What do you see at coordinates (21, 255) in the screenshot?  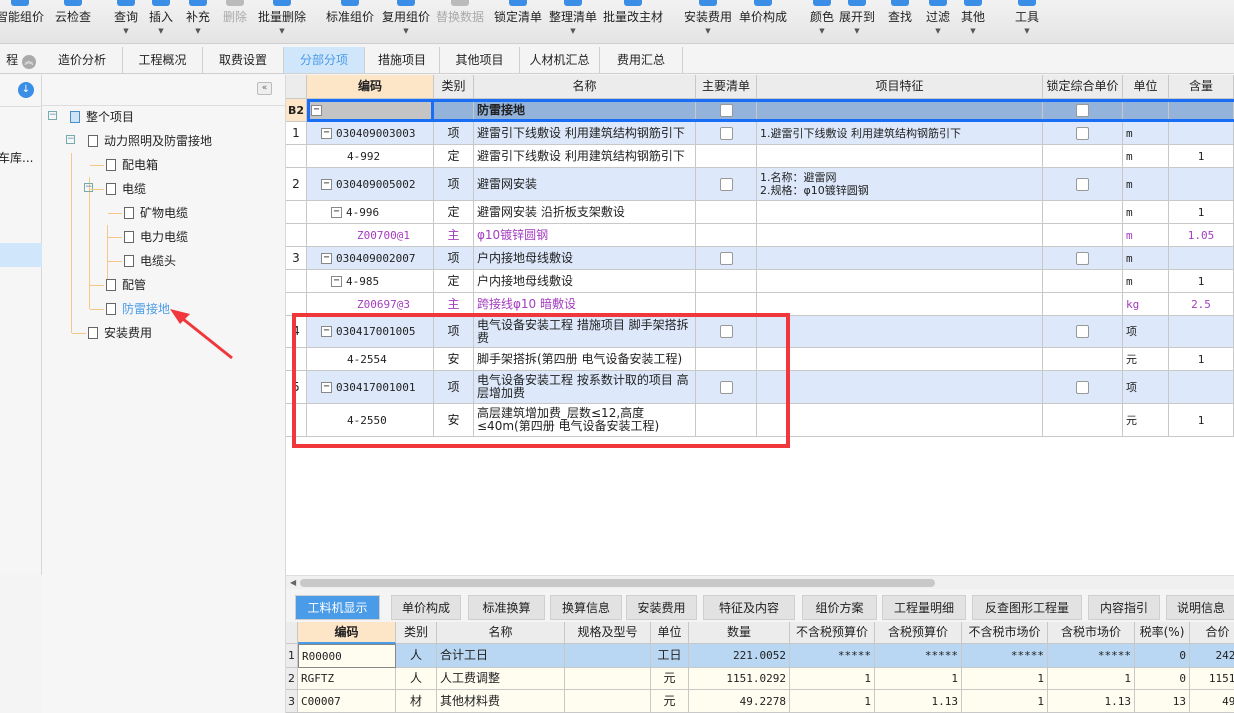 I see `nav-item-selected` at bounding box center [21, 255].